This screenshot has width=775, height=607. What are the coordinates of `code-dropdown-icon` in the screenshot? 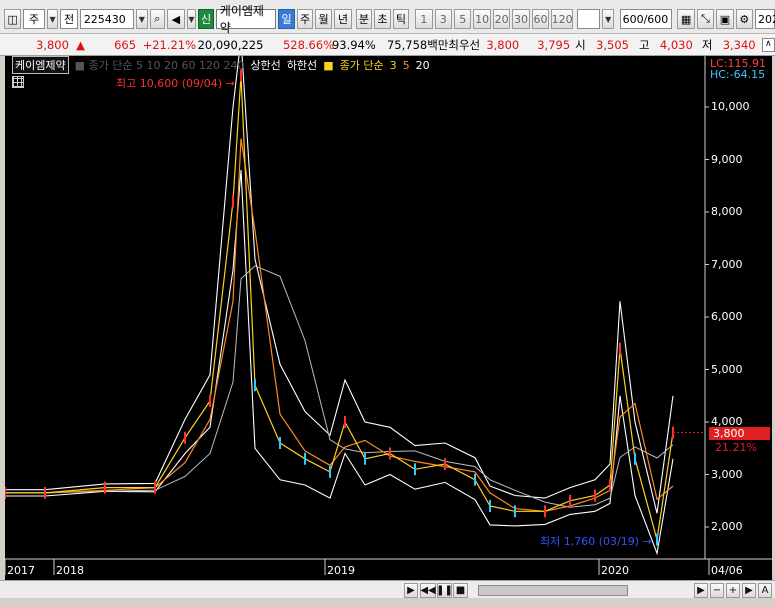 It's located at (142, 19).